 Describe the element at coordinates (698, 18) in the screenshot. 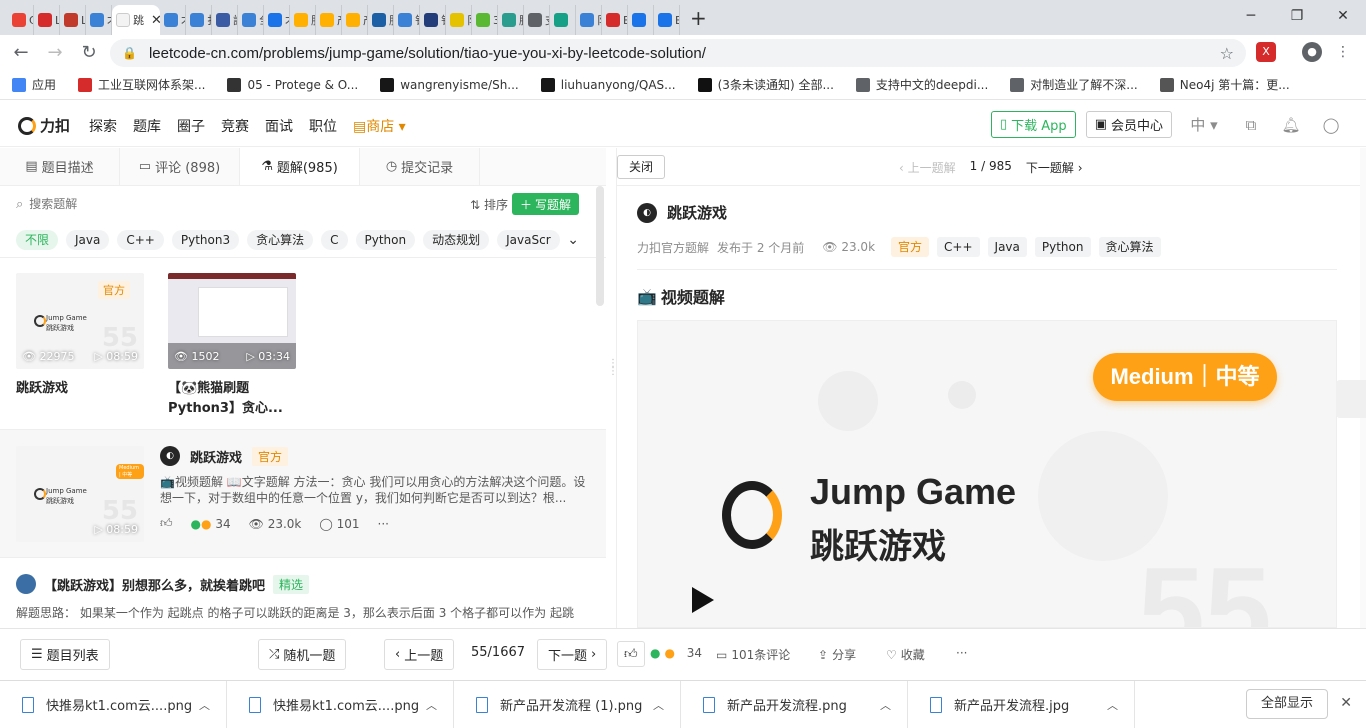

I see `new-tab-icon: +` at that location.